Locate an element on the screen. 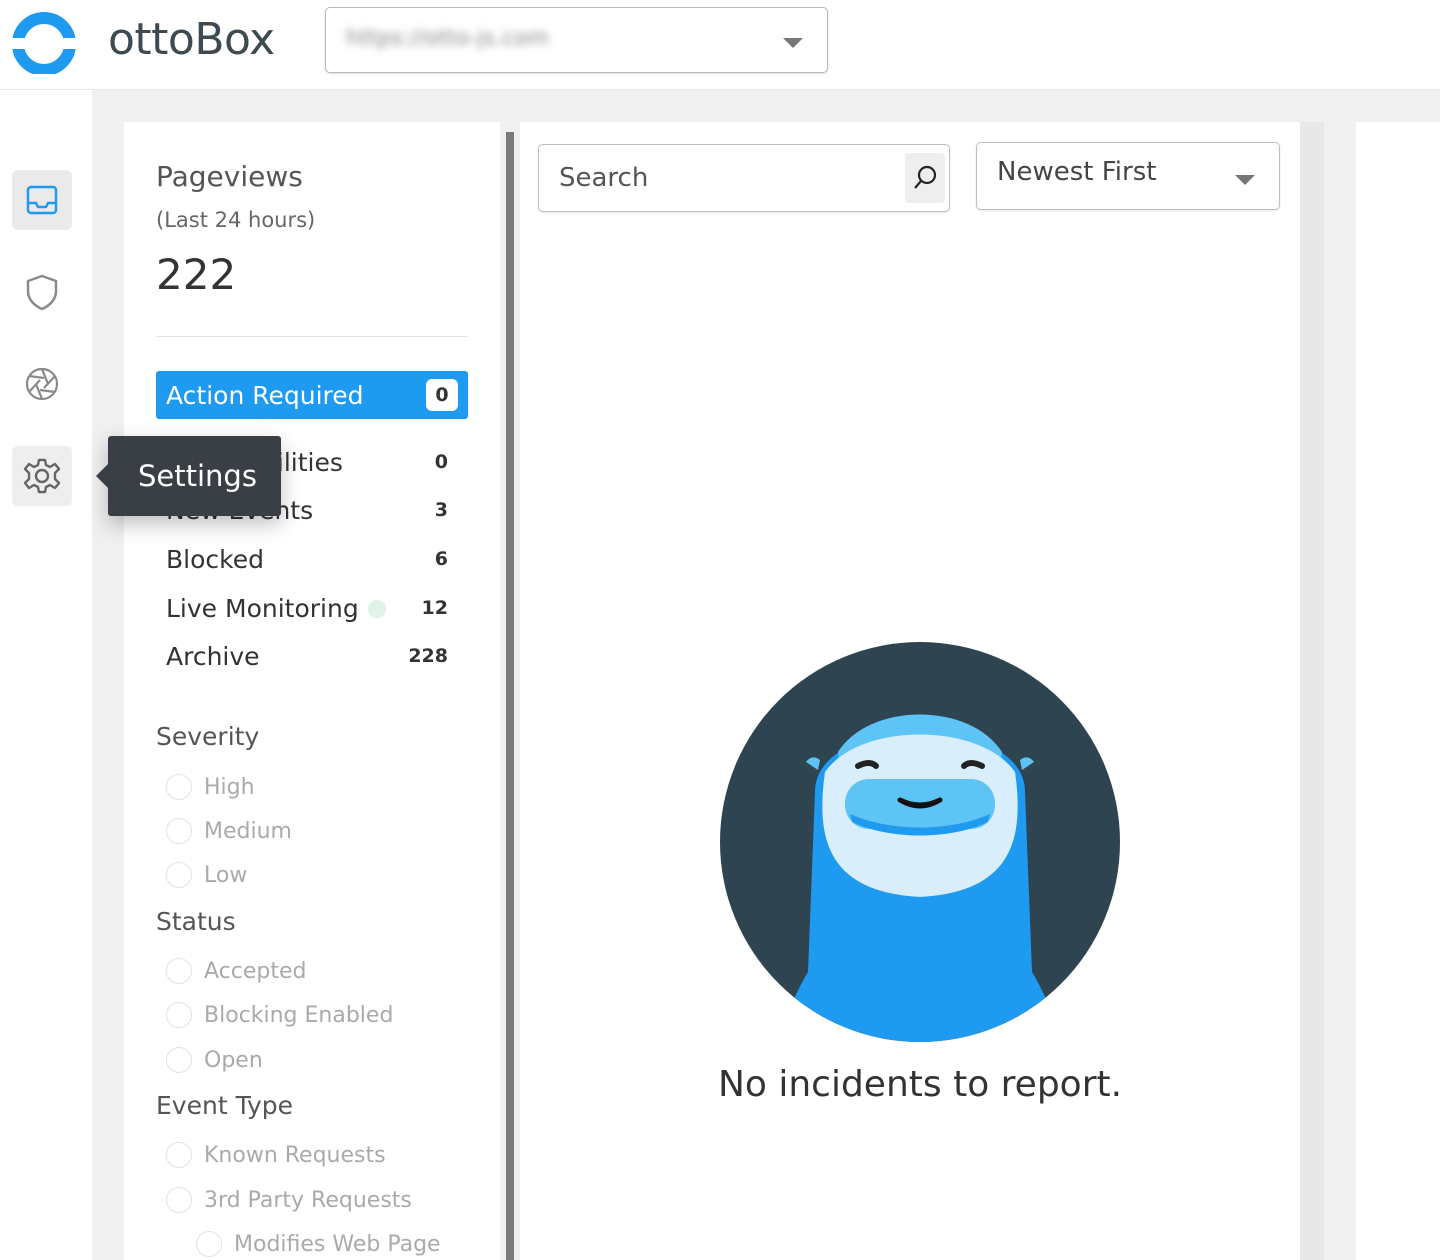 This screenshot has height=1260, width=1440. nav-action-required: Action Required 0 is located at coordinates (312, 395).